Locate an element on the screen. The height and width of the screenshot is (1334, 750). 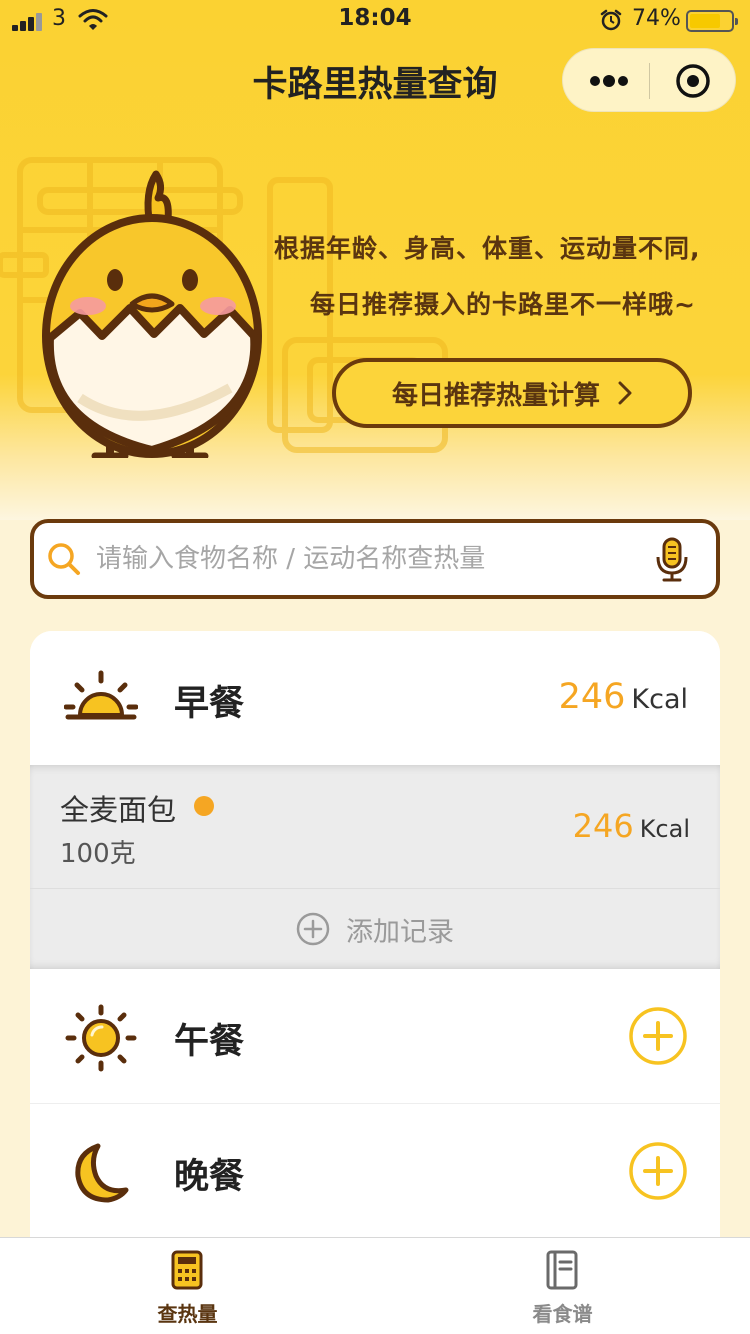
breakfast-calorie-value: 246 is located at coordinates (592, 697).